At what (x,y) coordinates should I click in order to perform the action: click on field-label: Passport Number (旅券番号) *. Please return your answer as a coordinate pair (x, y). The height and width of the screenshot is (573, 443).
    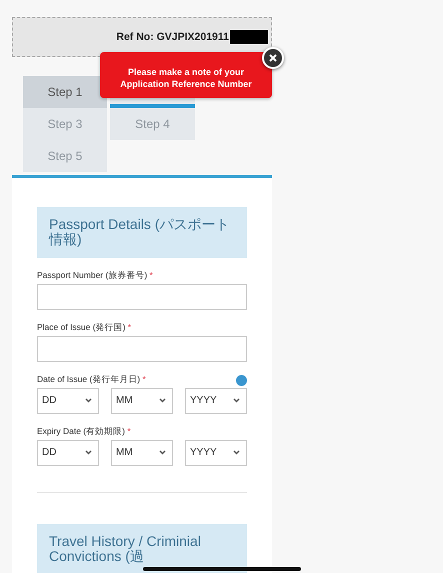
    Looking at the image, I should click on (95, 276).